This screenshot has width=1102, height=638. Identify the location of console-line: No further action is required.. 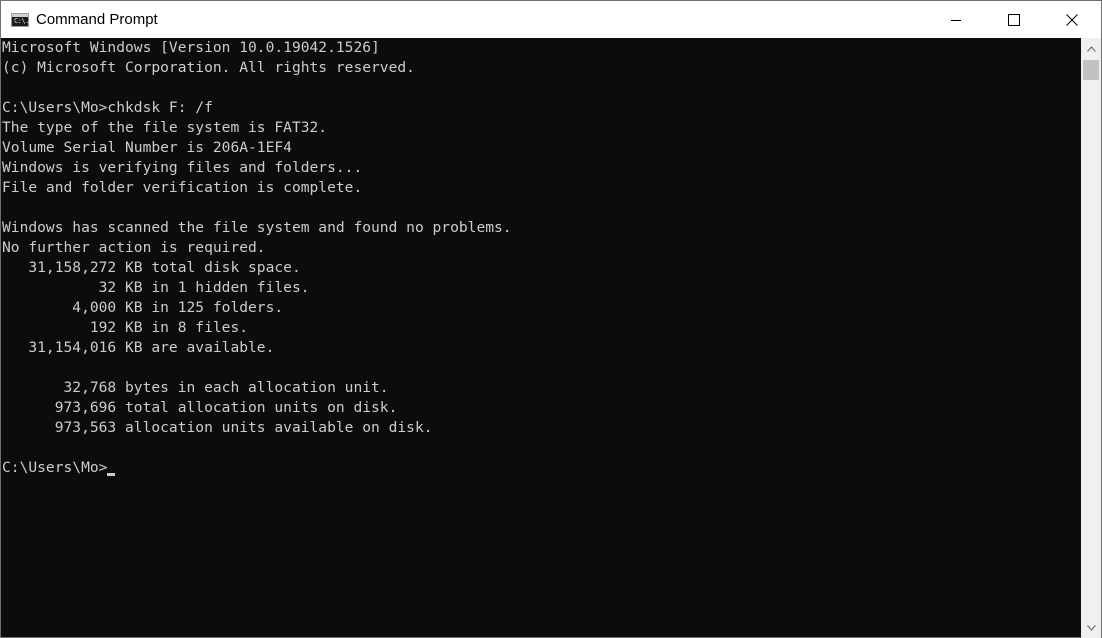
(134, 247).